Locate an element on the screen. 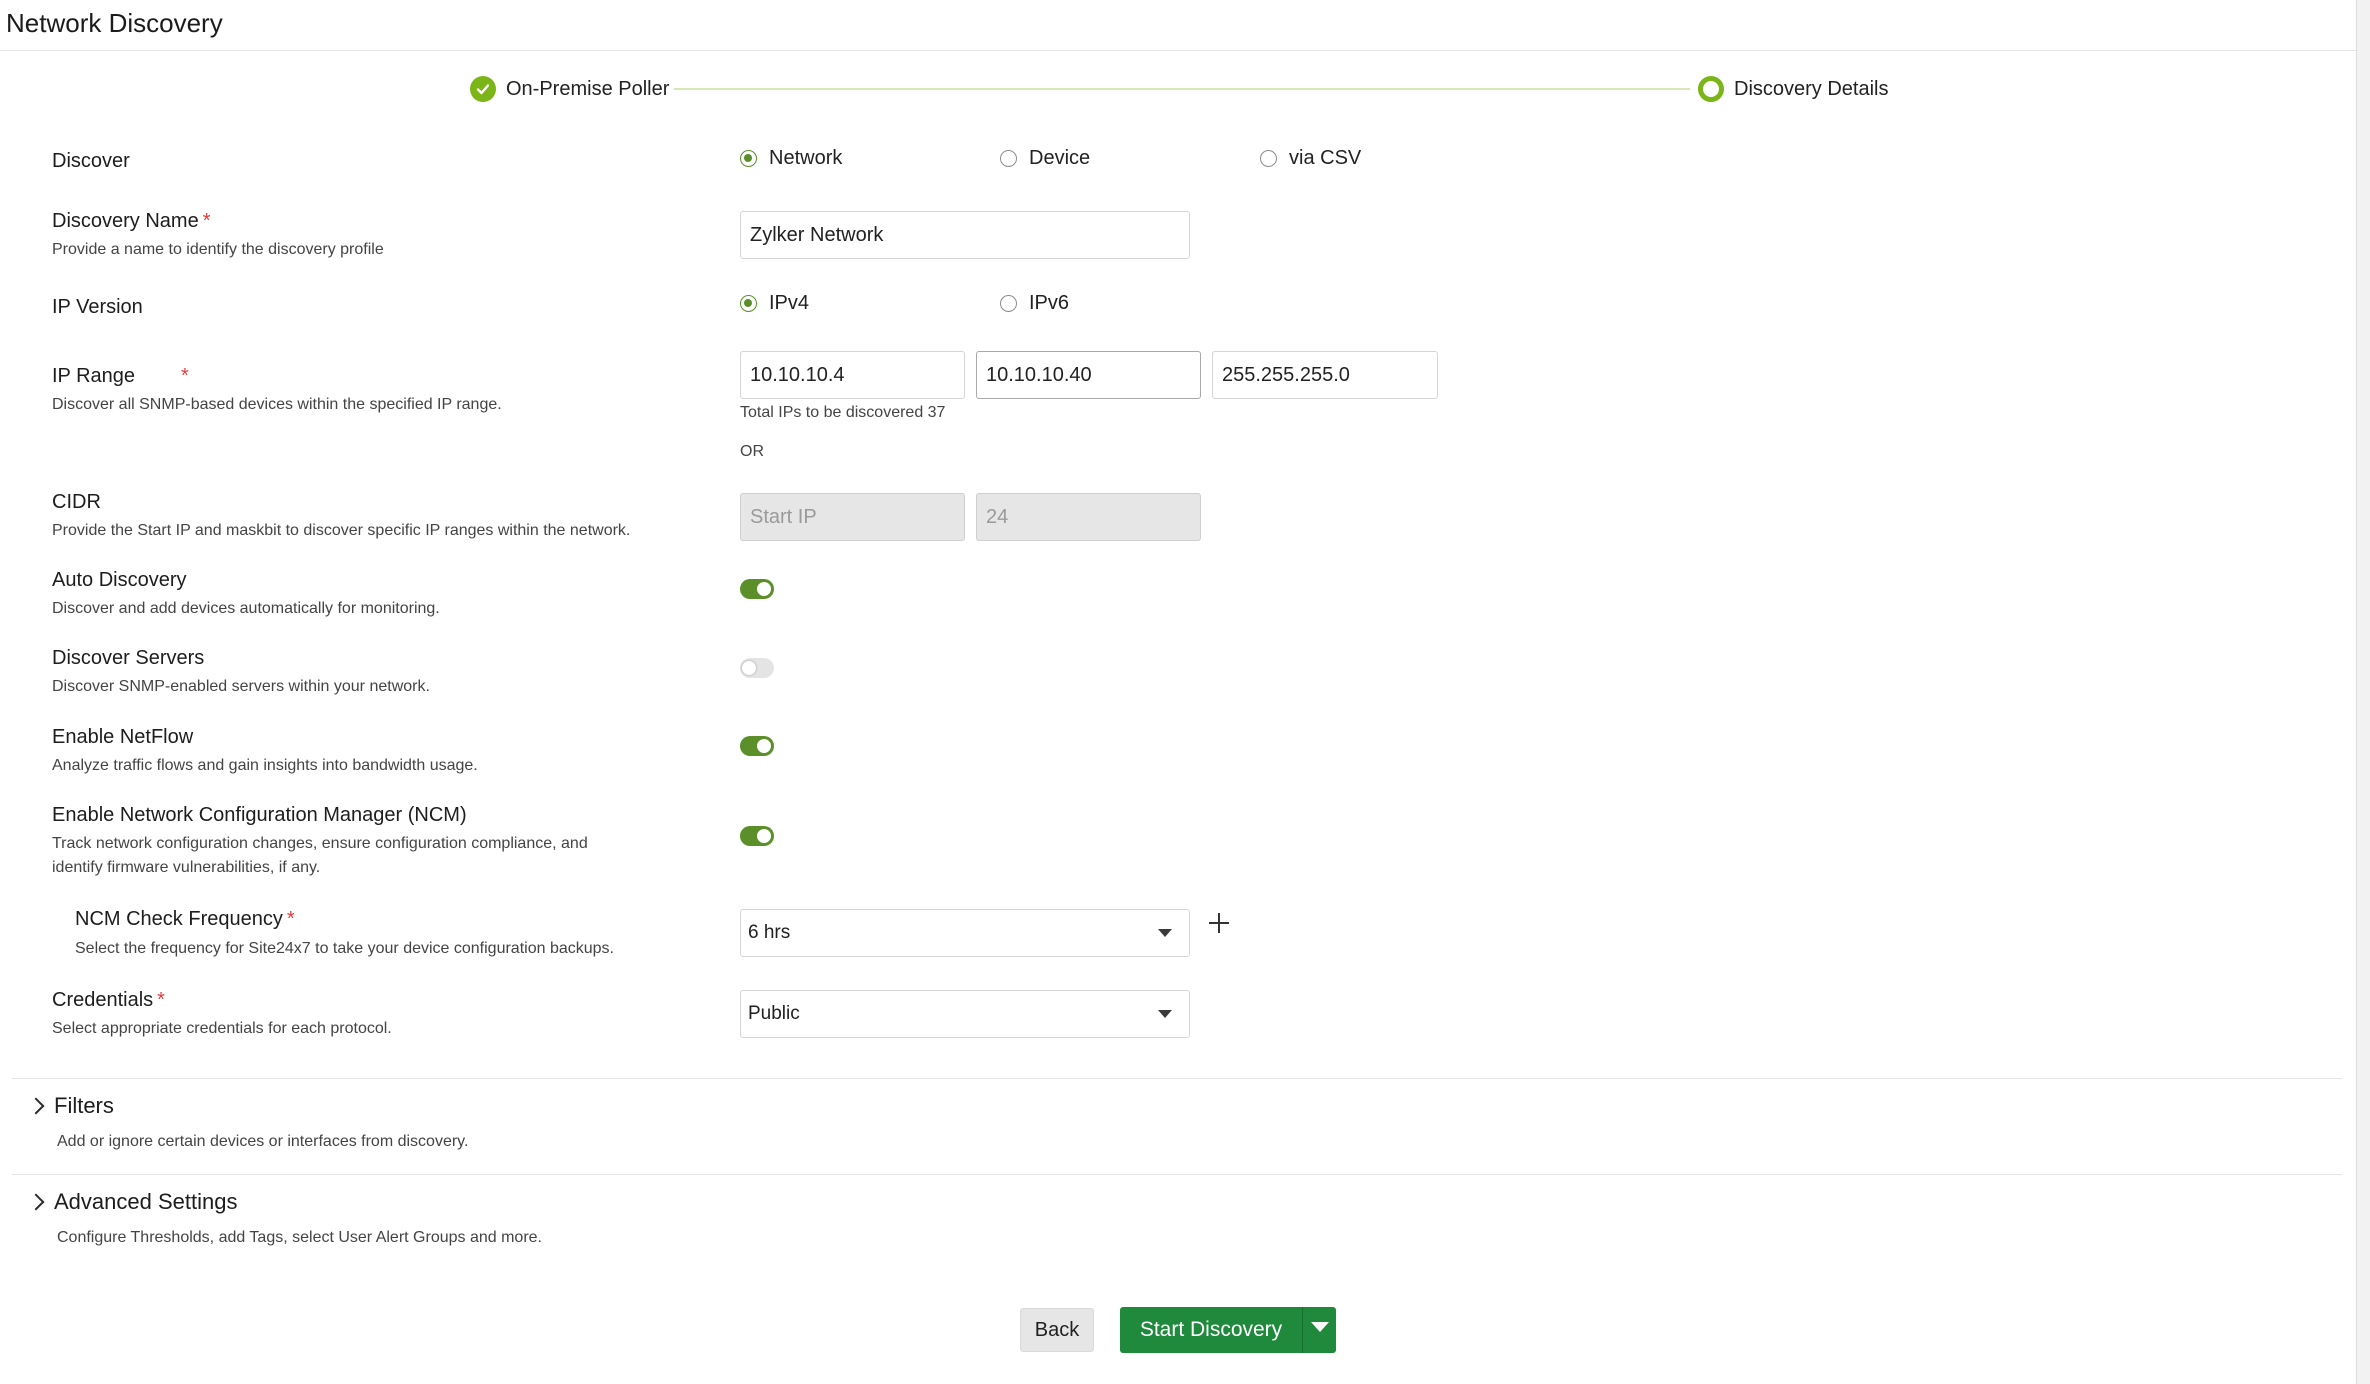 This screenshot has height=1384, width=2370. check-circle-icon is located at coordinates (483, 89).